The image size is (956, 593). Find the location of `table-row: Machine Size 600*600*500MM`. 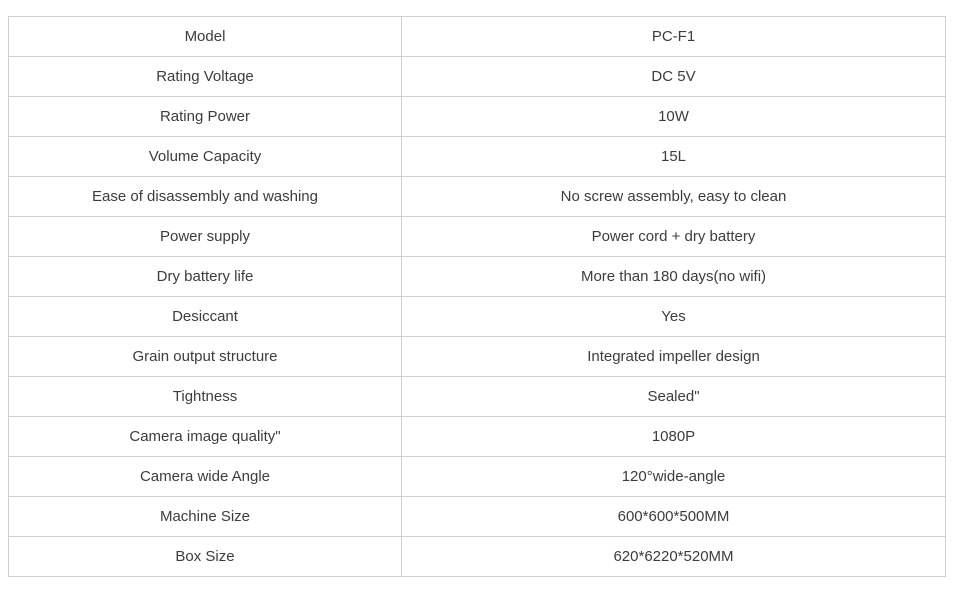

table-row: Machine Size 600*600*500MM is located at coordinates (477, 516).